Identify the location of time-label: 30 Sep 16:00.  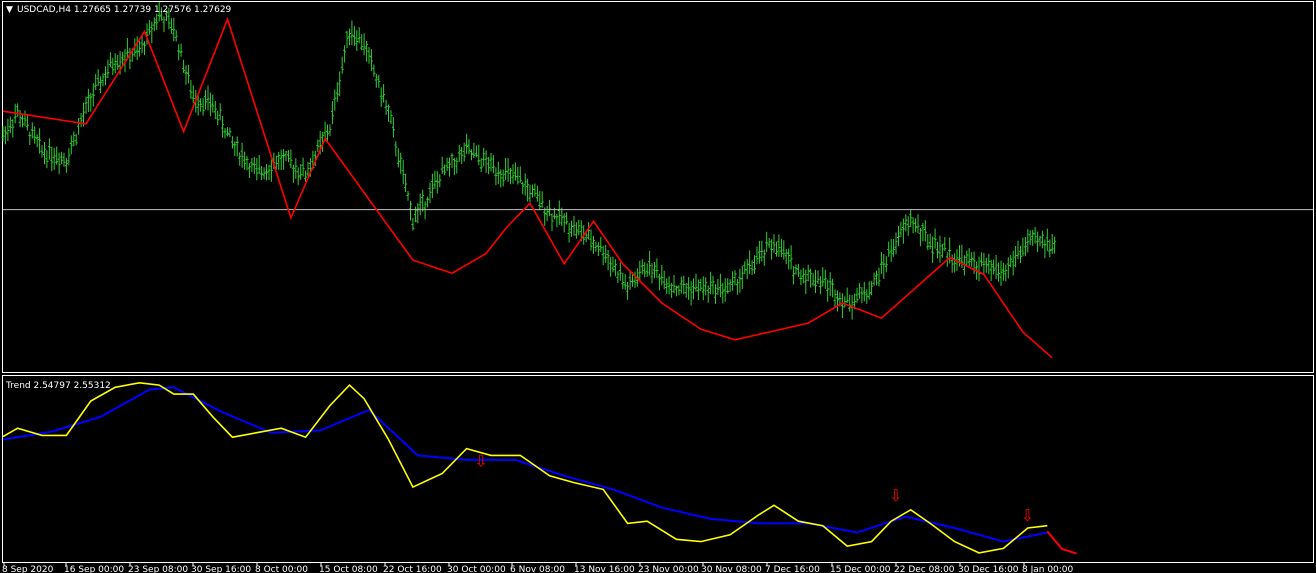
(221, 569).